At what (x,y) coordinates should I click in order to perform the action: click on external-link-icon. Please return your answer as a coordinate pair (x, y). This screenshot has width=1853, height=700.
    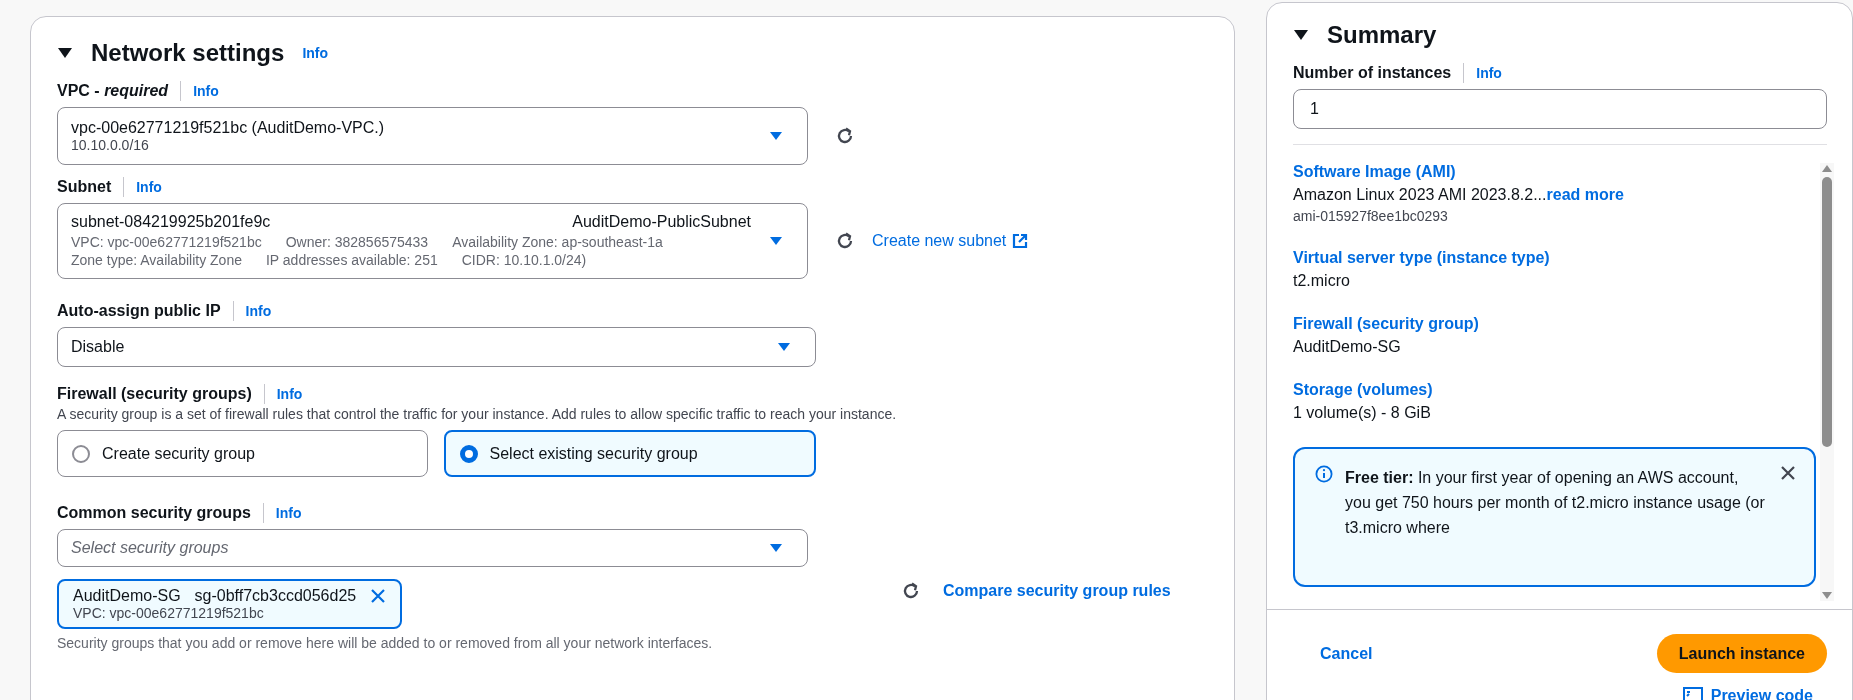
    Looking at the image, I should click on (1020, 241).